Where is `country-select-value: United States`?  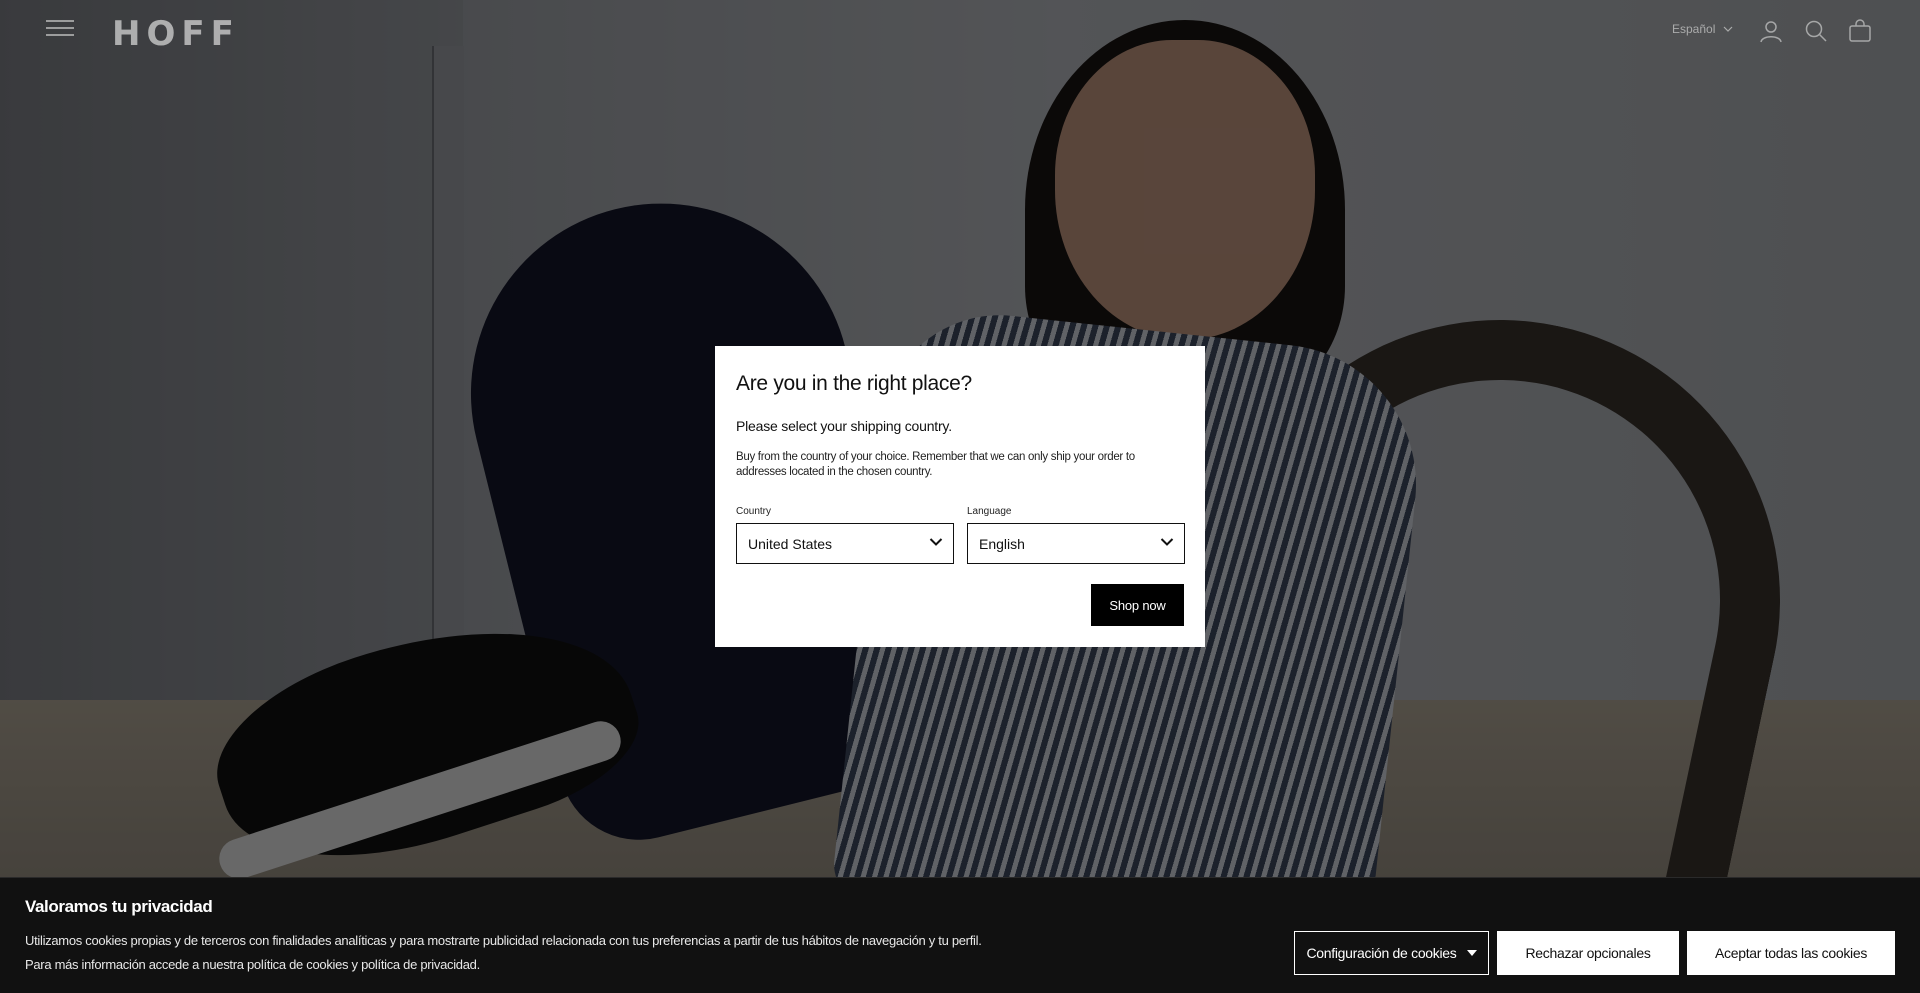 country-select-value: United States is located at coordinates (790, 543).